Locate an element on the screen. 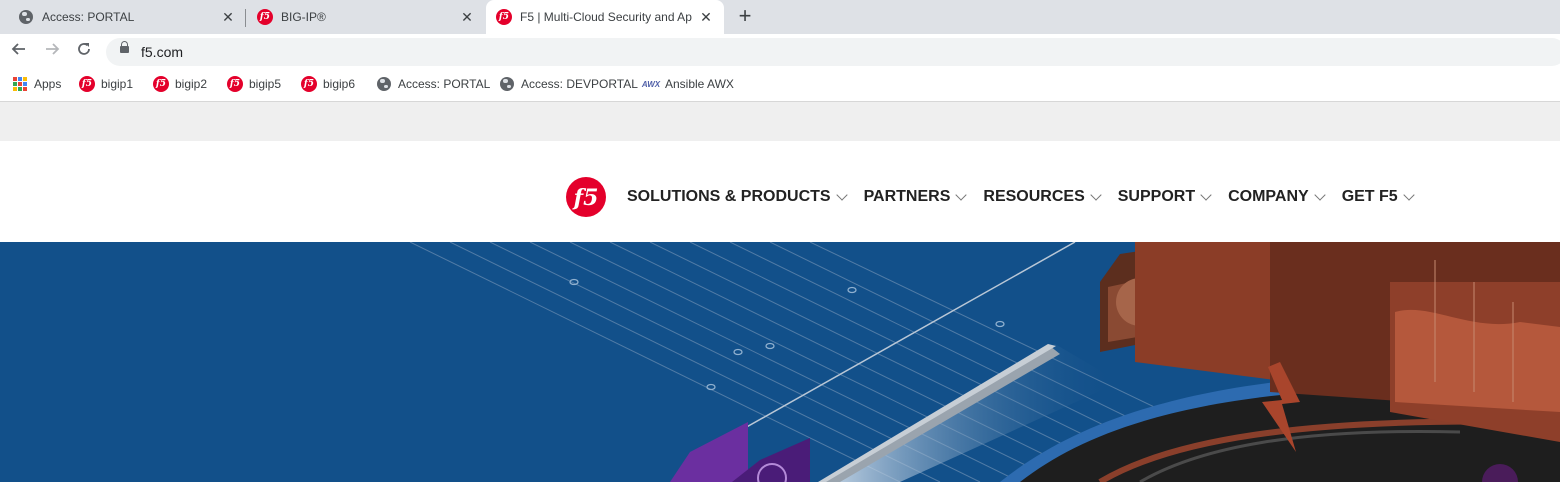 The height and width of the screenshot is (482, 1560). bookmark-ansible-awx: AWX Ansible AWX is located at coordinates (687, 84).